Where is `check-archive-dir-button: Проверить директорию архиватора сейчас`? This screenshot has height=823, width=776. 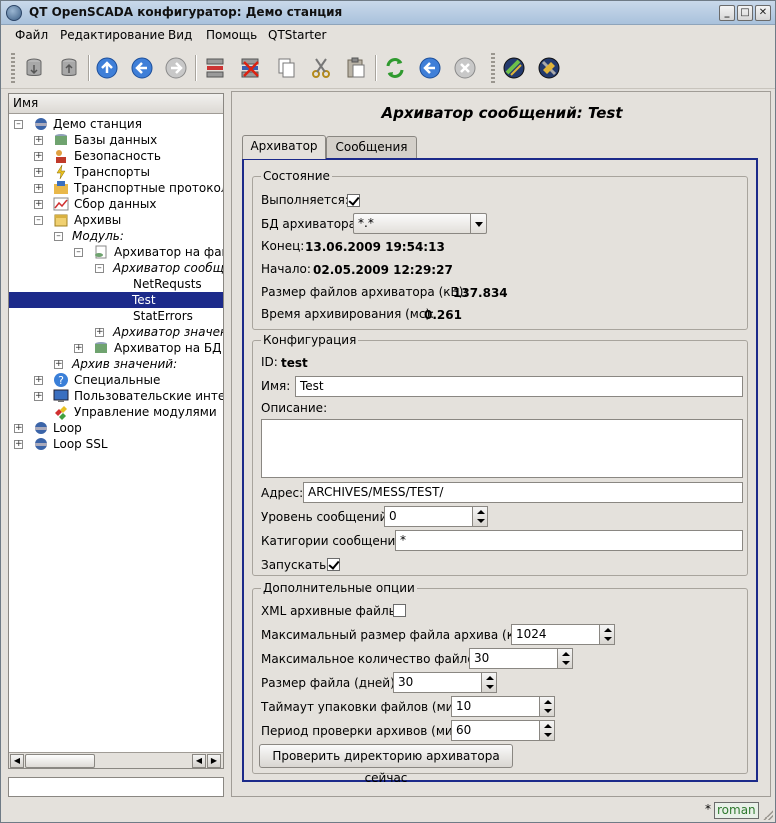 check-archive-dir-button: Проверить директорию архиватора сейчас is located at coordinates (386, 764).